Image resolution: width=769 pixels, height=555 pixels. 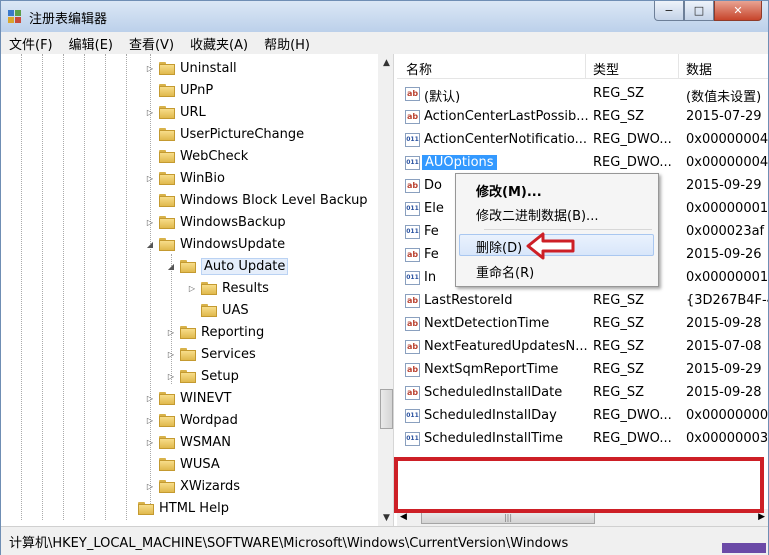 I want to click on value-data: 2015-09-28, so click(x=724, y=392).